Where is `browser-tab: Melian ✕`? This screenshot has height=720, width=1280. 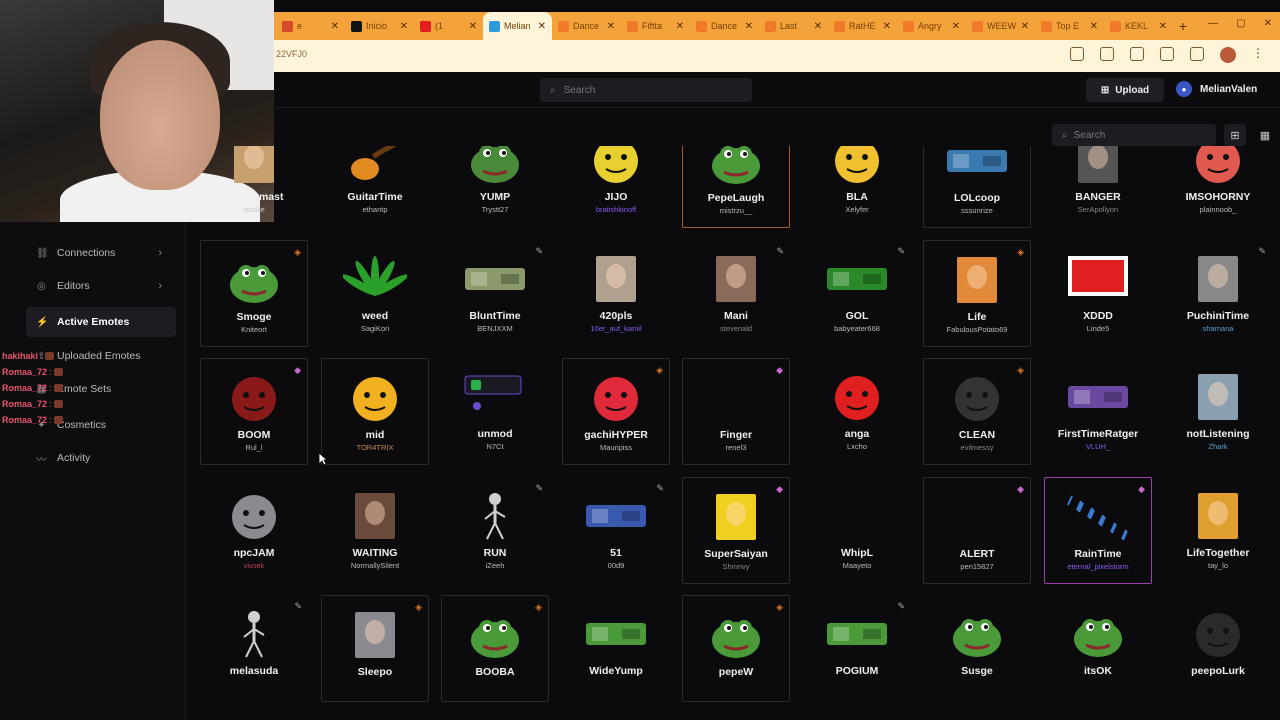 browser-tab: Melian ✕ is located at coordinates (517, 26).